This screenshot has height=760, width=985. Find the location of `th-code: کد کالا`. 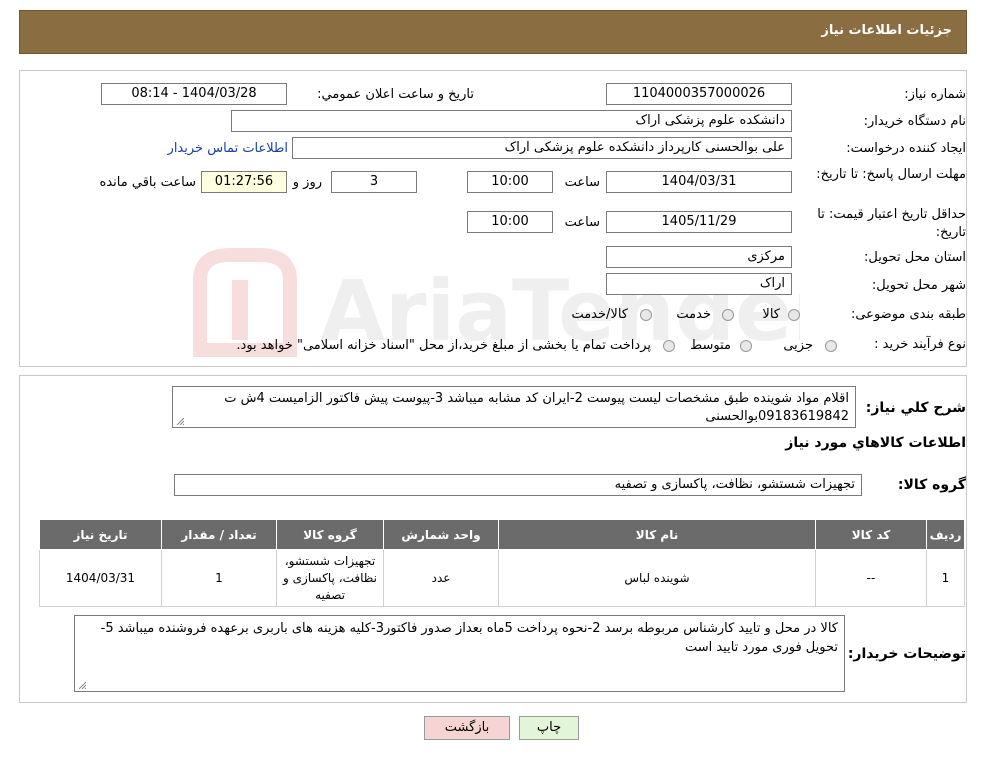

th-code: کد کالا is located at coordinates (871, 534).